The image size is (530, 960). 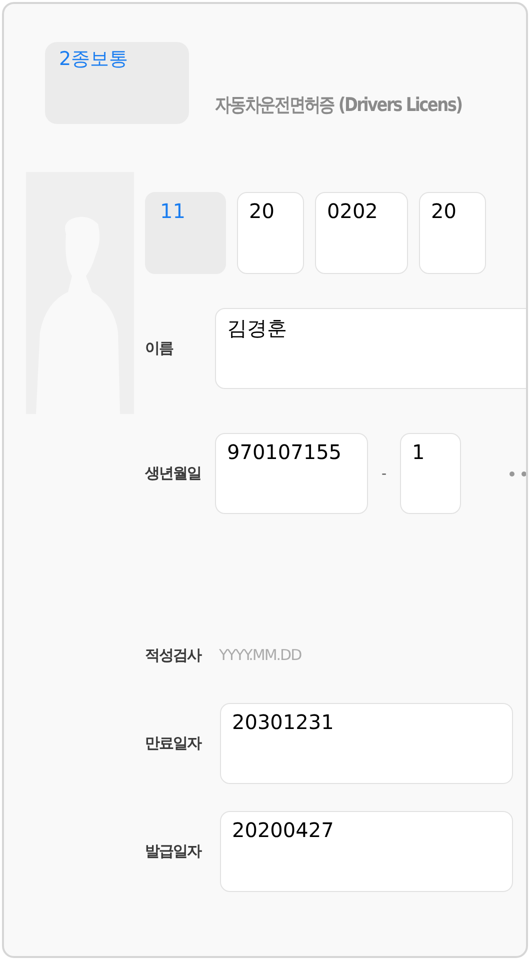 What do you see at coordinates (274, 655) in the screenshot?
I see `date-field: YYYY.MM.DD` at bounding box center [274, 655].